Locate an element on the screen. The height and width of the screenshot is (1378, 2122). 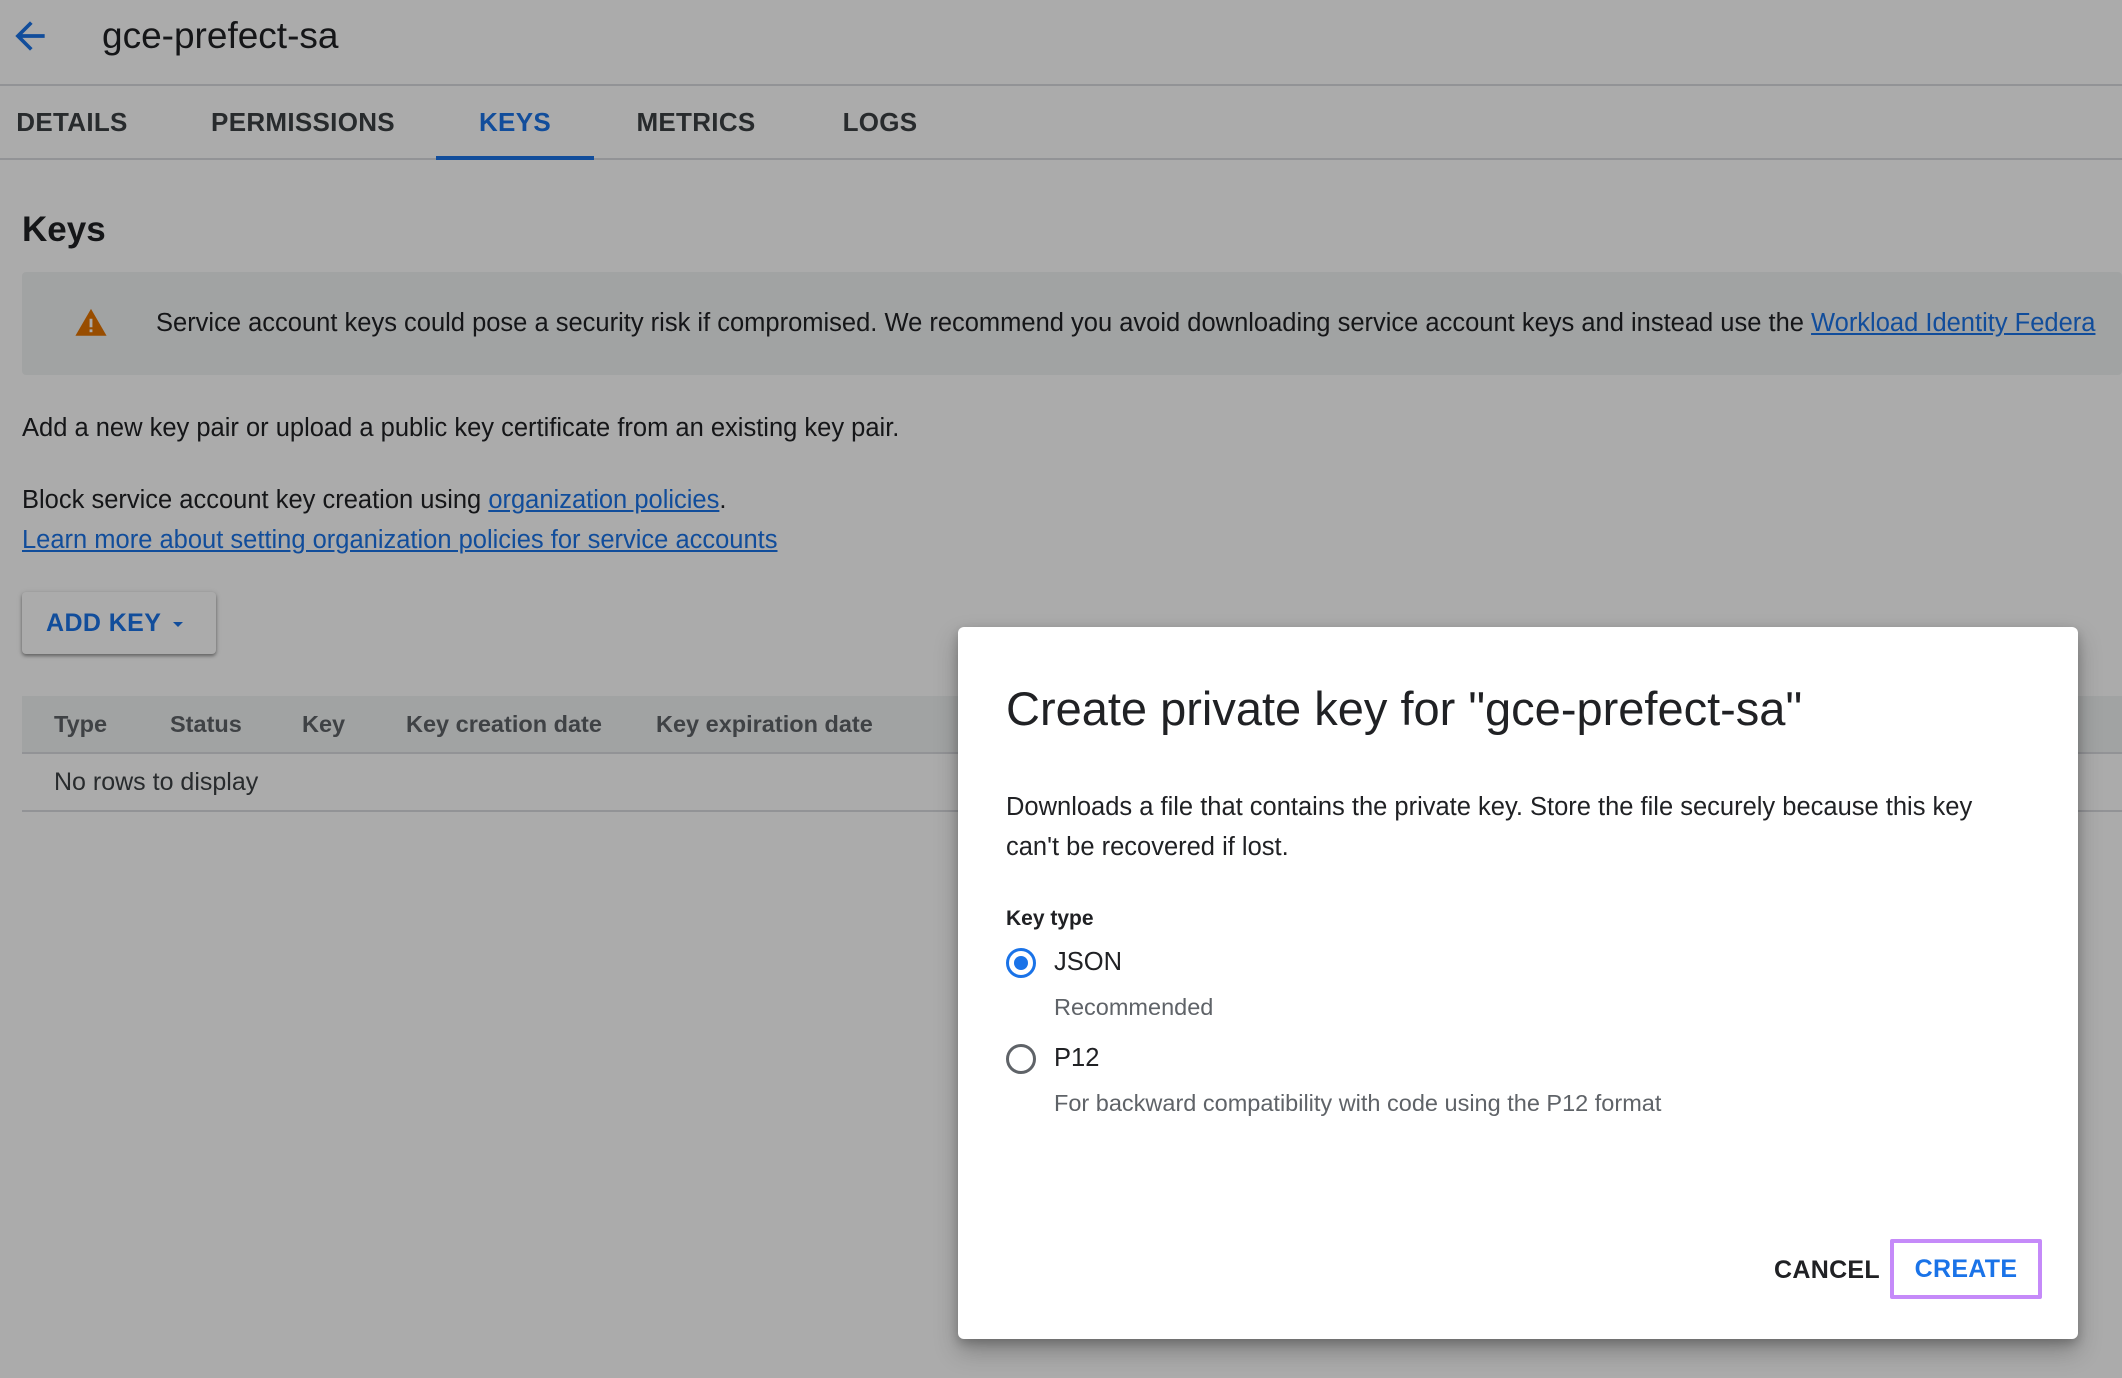
json-option-help: Recommended is located at coordinates (1134, 1007).